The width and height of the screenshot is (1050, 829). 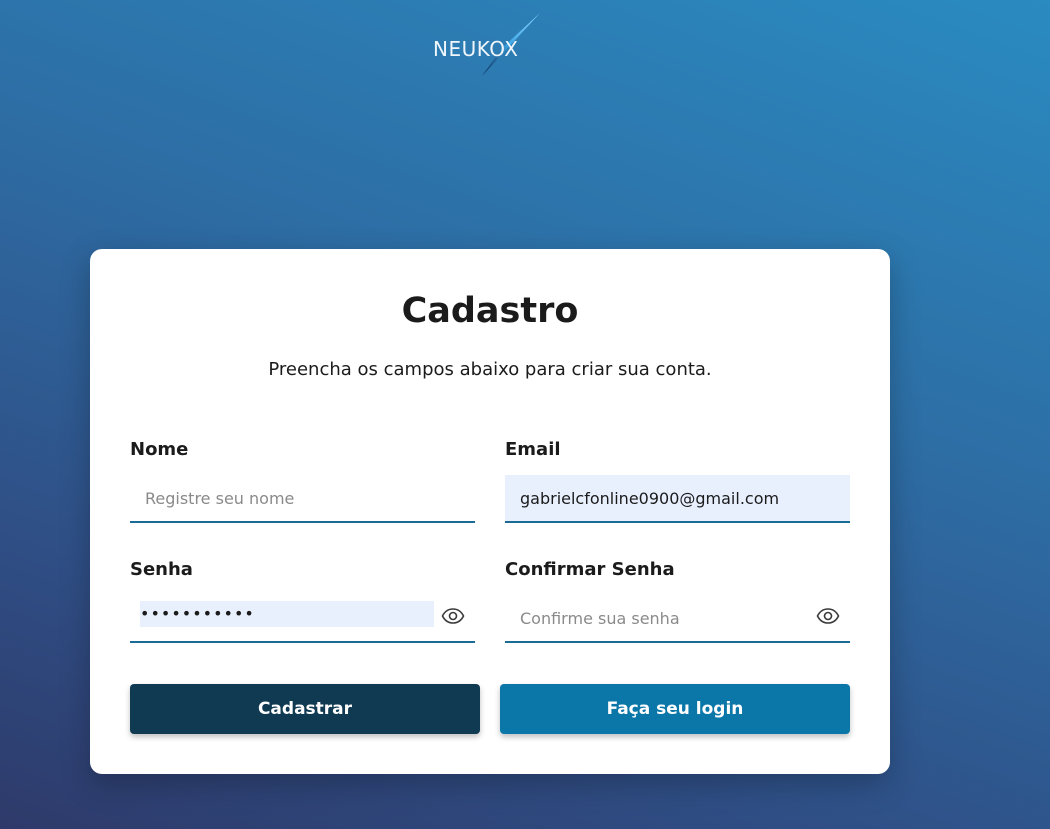 I want to click on brand-logo: NEUKOX, so click(x=490, y=46).